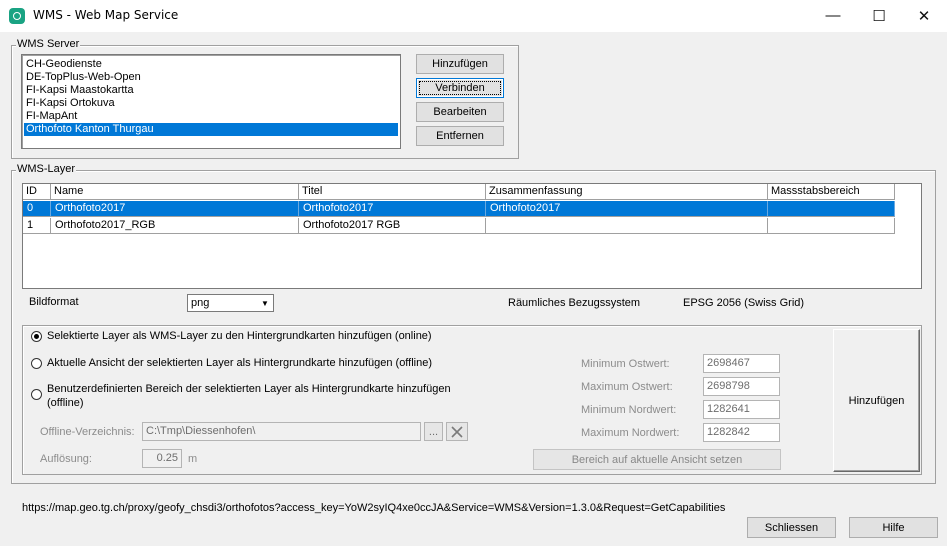 This screenshot has width=947, height=546. Describe the element at coordinates (625, 364) in the screenshot. I see `min-east-label: Minimum Ostwert:` at that location.